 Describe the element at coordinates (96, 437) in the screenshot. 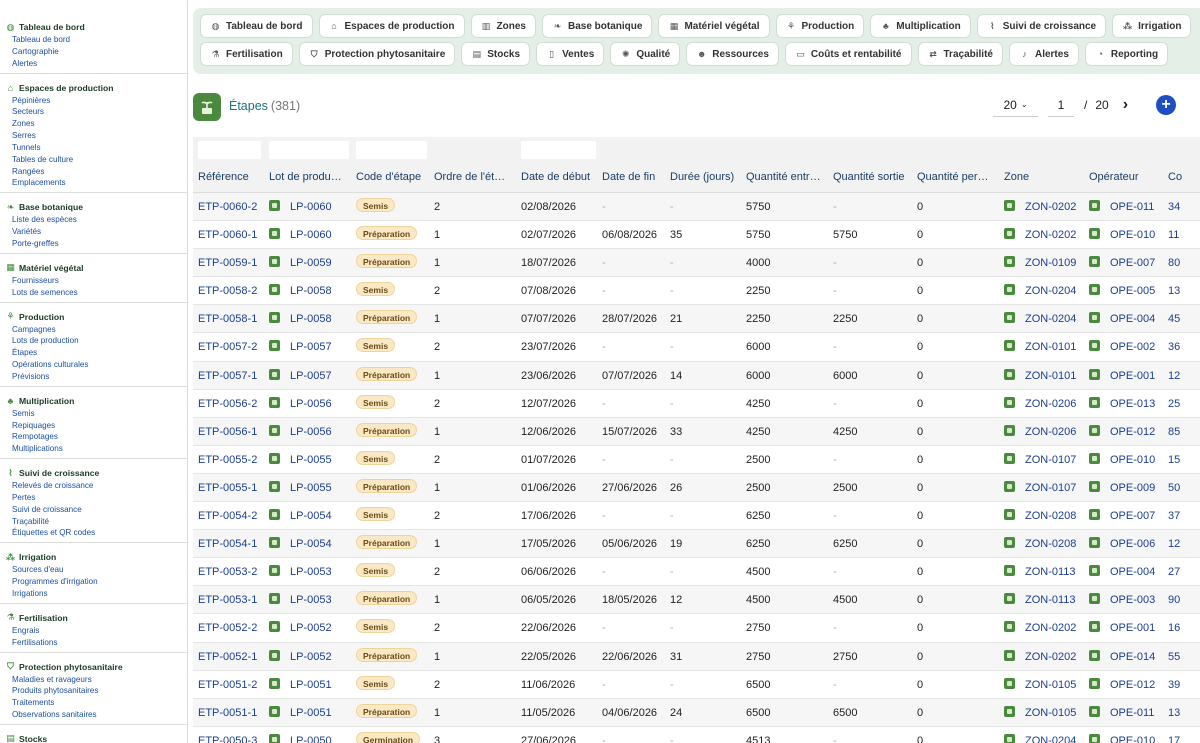

I see `sidebar-item-rempotages: Rempotages` at that location.